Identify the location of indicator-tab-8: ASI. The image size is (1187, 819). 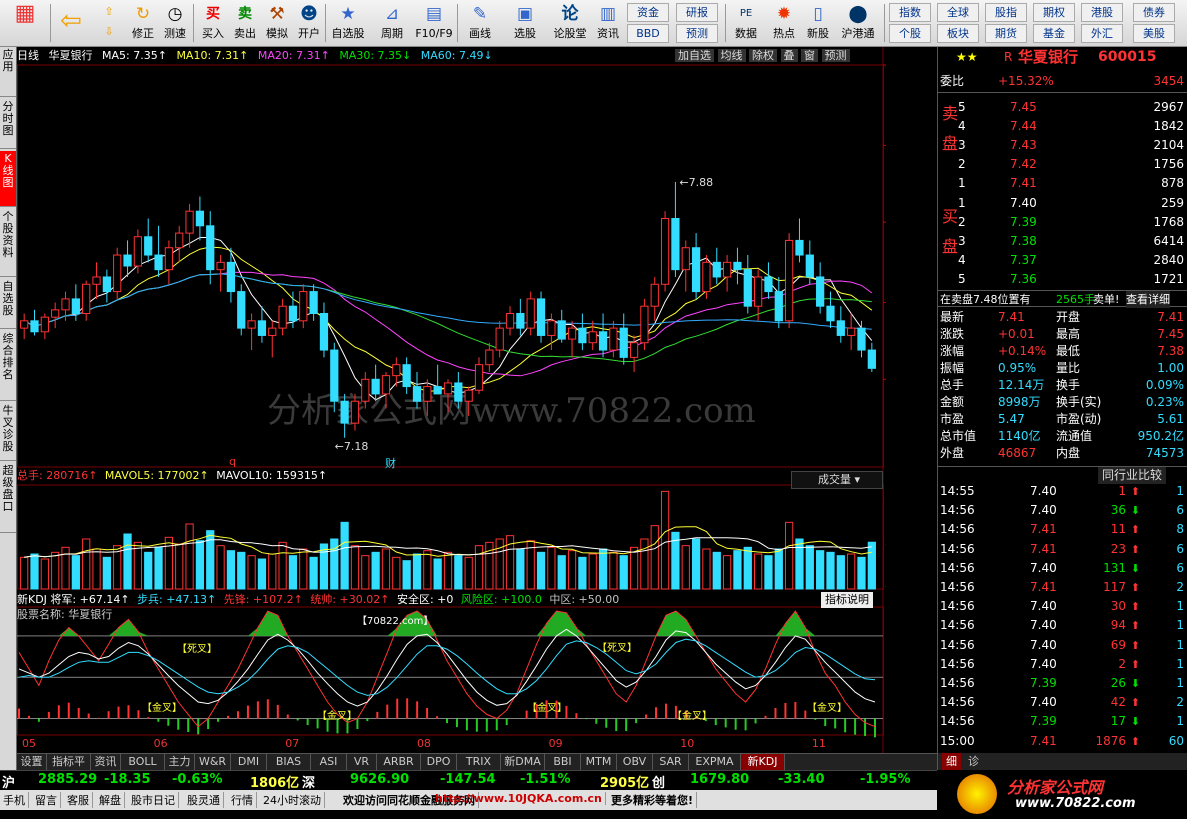
(329, 762).